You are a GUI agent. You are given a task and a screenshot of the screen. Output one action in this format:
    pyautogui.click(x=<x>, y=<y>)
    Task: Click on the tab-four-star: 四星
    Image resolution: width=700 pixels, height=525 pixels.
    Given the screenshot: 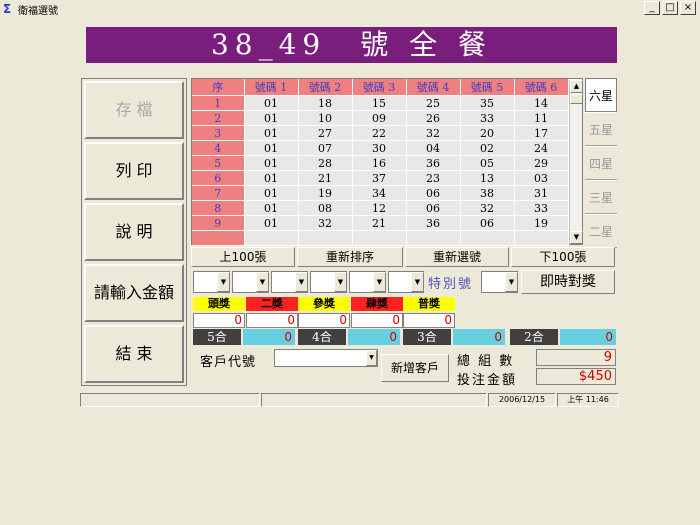 What is the action you would take?
    pyautogui.click(x=601, y=163)
    